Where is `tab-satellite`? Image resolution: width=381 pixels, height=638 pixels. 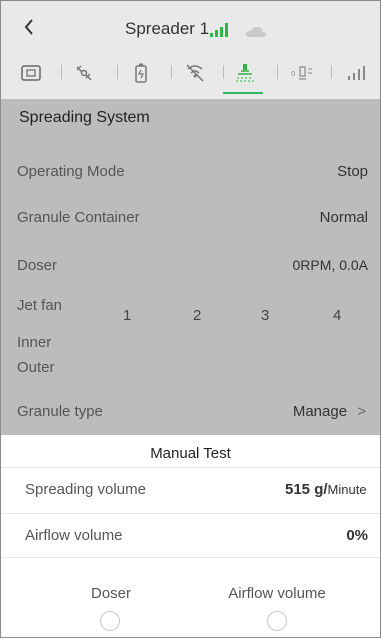
tab-satellite is located at coordinates (85, 73).